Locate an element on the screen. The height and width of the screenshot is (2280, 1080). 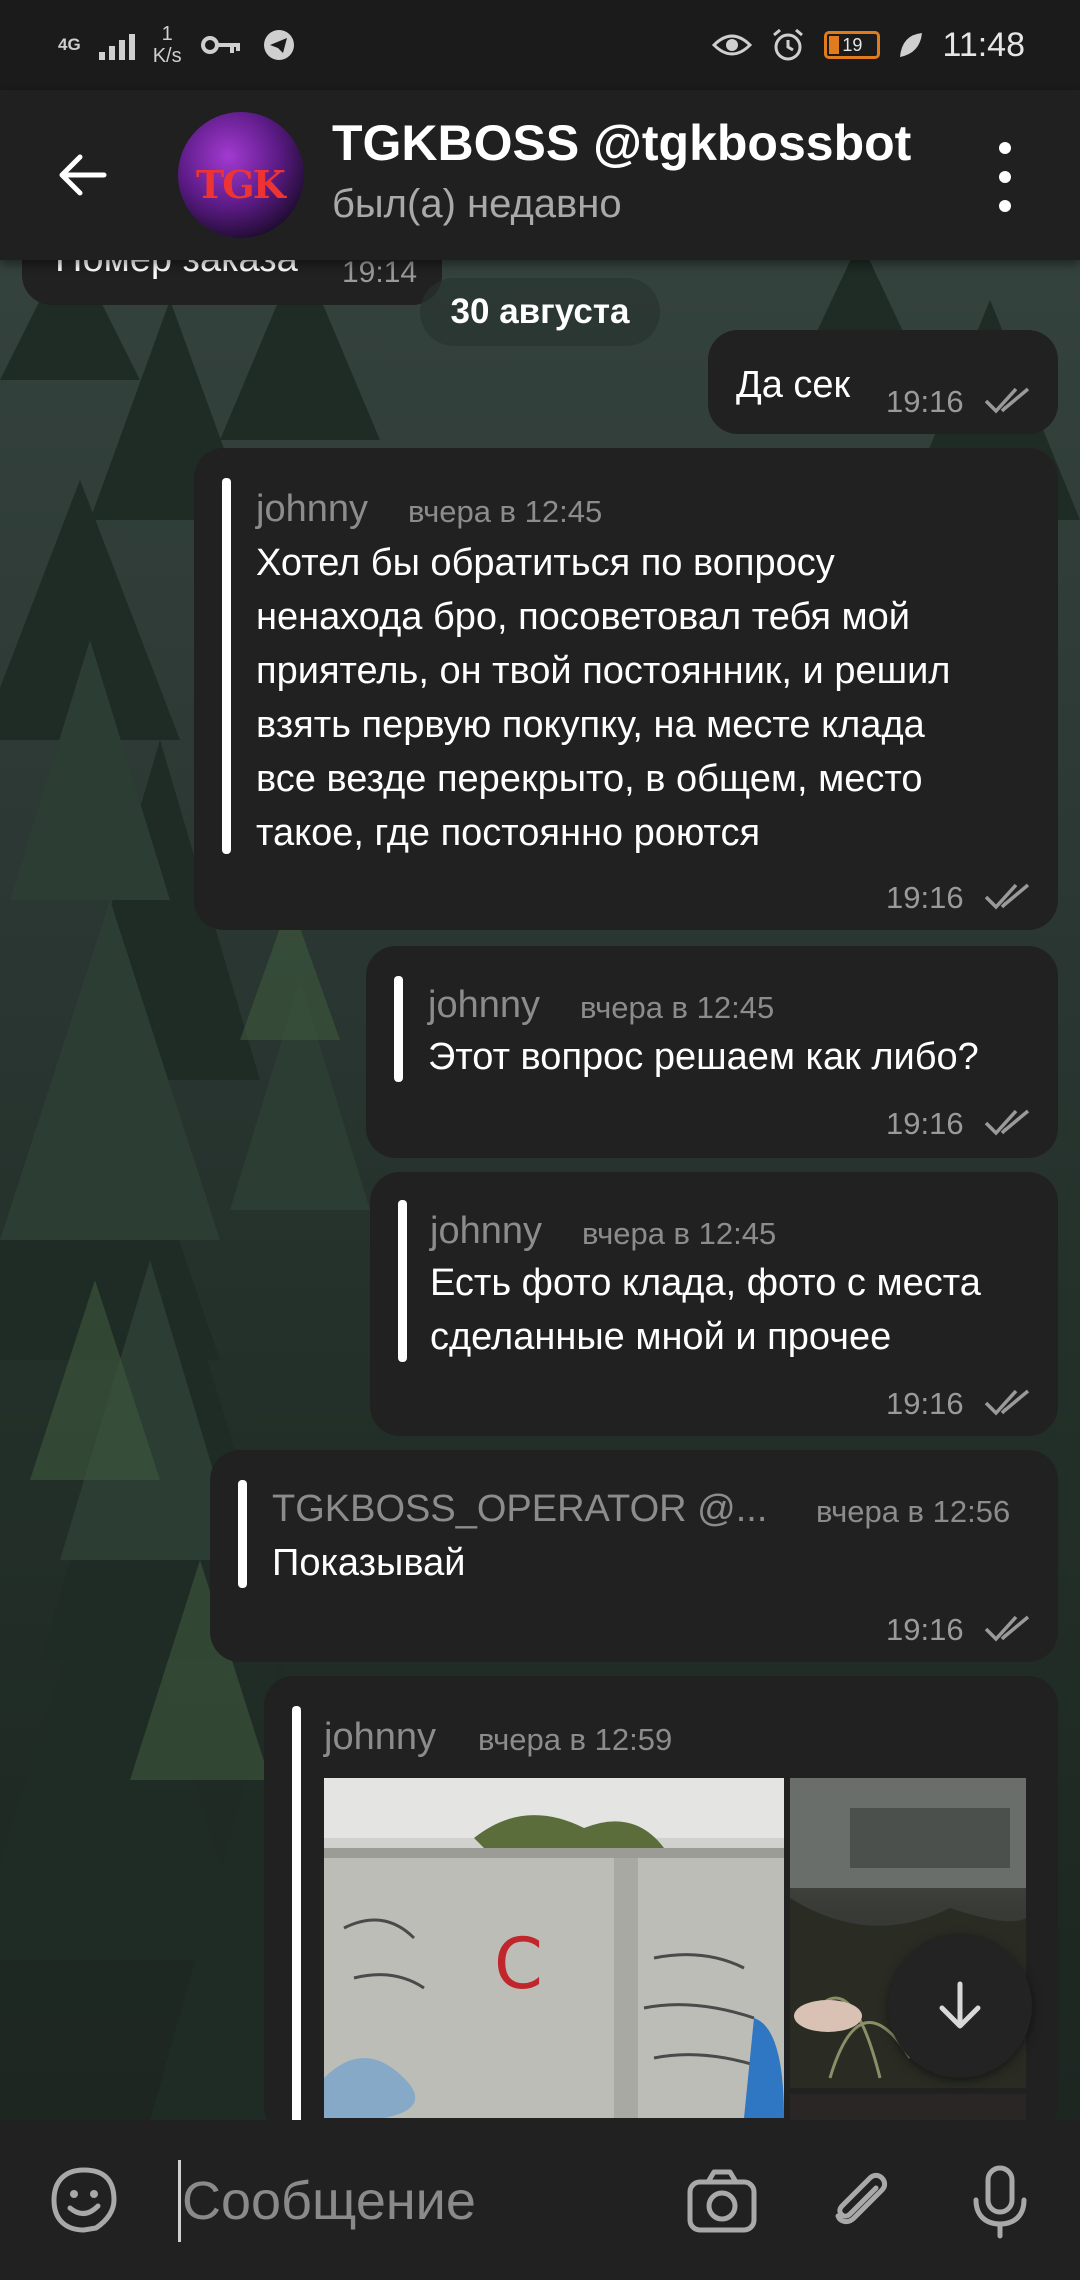
net-speed: 1 K/s is located at coordinates (167, 45).